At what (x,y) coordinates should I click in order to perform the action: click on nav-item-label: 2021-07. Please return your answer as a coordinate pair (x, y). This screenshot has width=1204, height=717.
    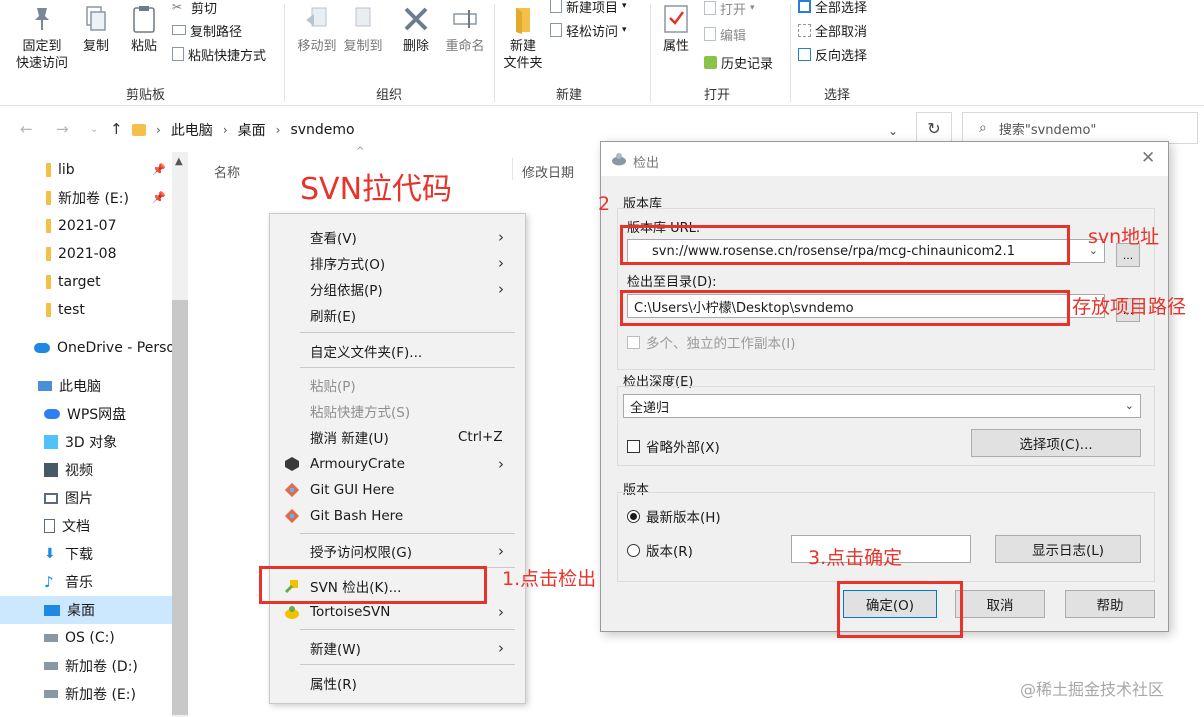
    Looking at the image, I should click on (87, 226).